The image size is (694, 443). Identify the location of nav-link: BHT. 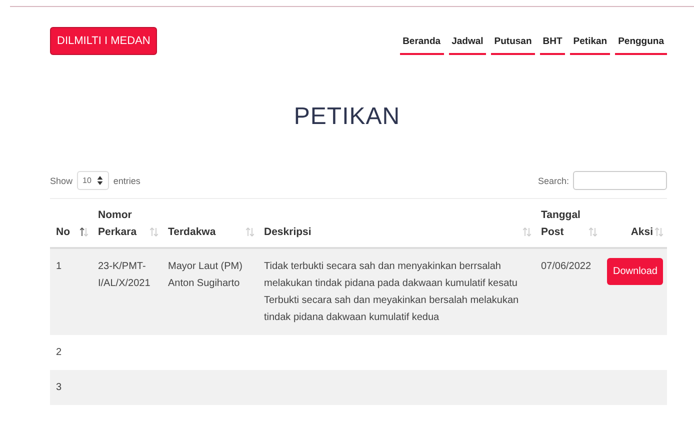
(553, 45).